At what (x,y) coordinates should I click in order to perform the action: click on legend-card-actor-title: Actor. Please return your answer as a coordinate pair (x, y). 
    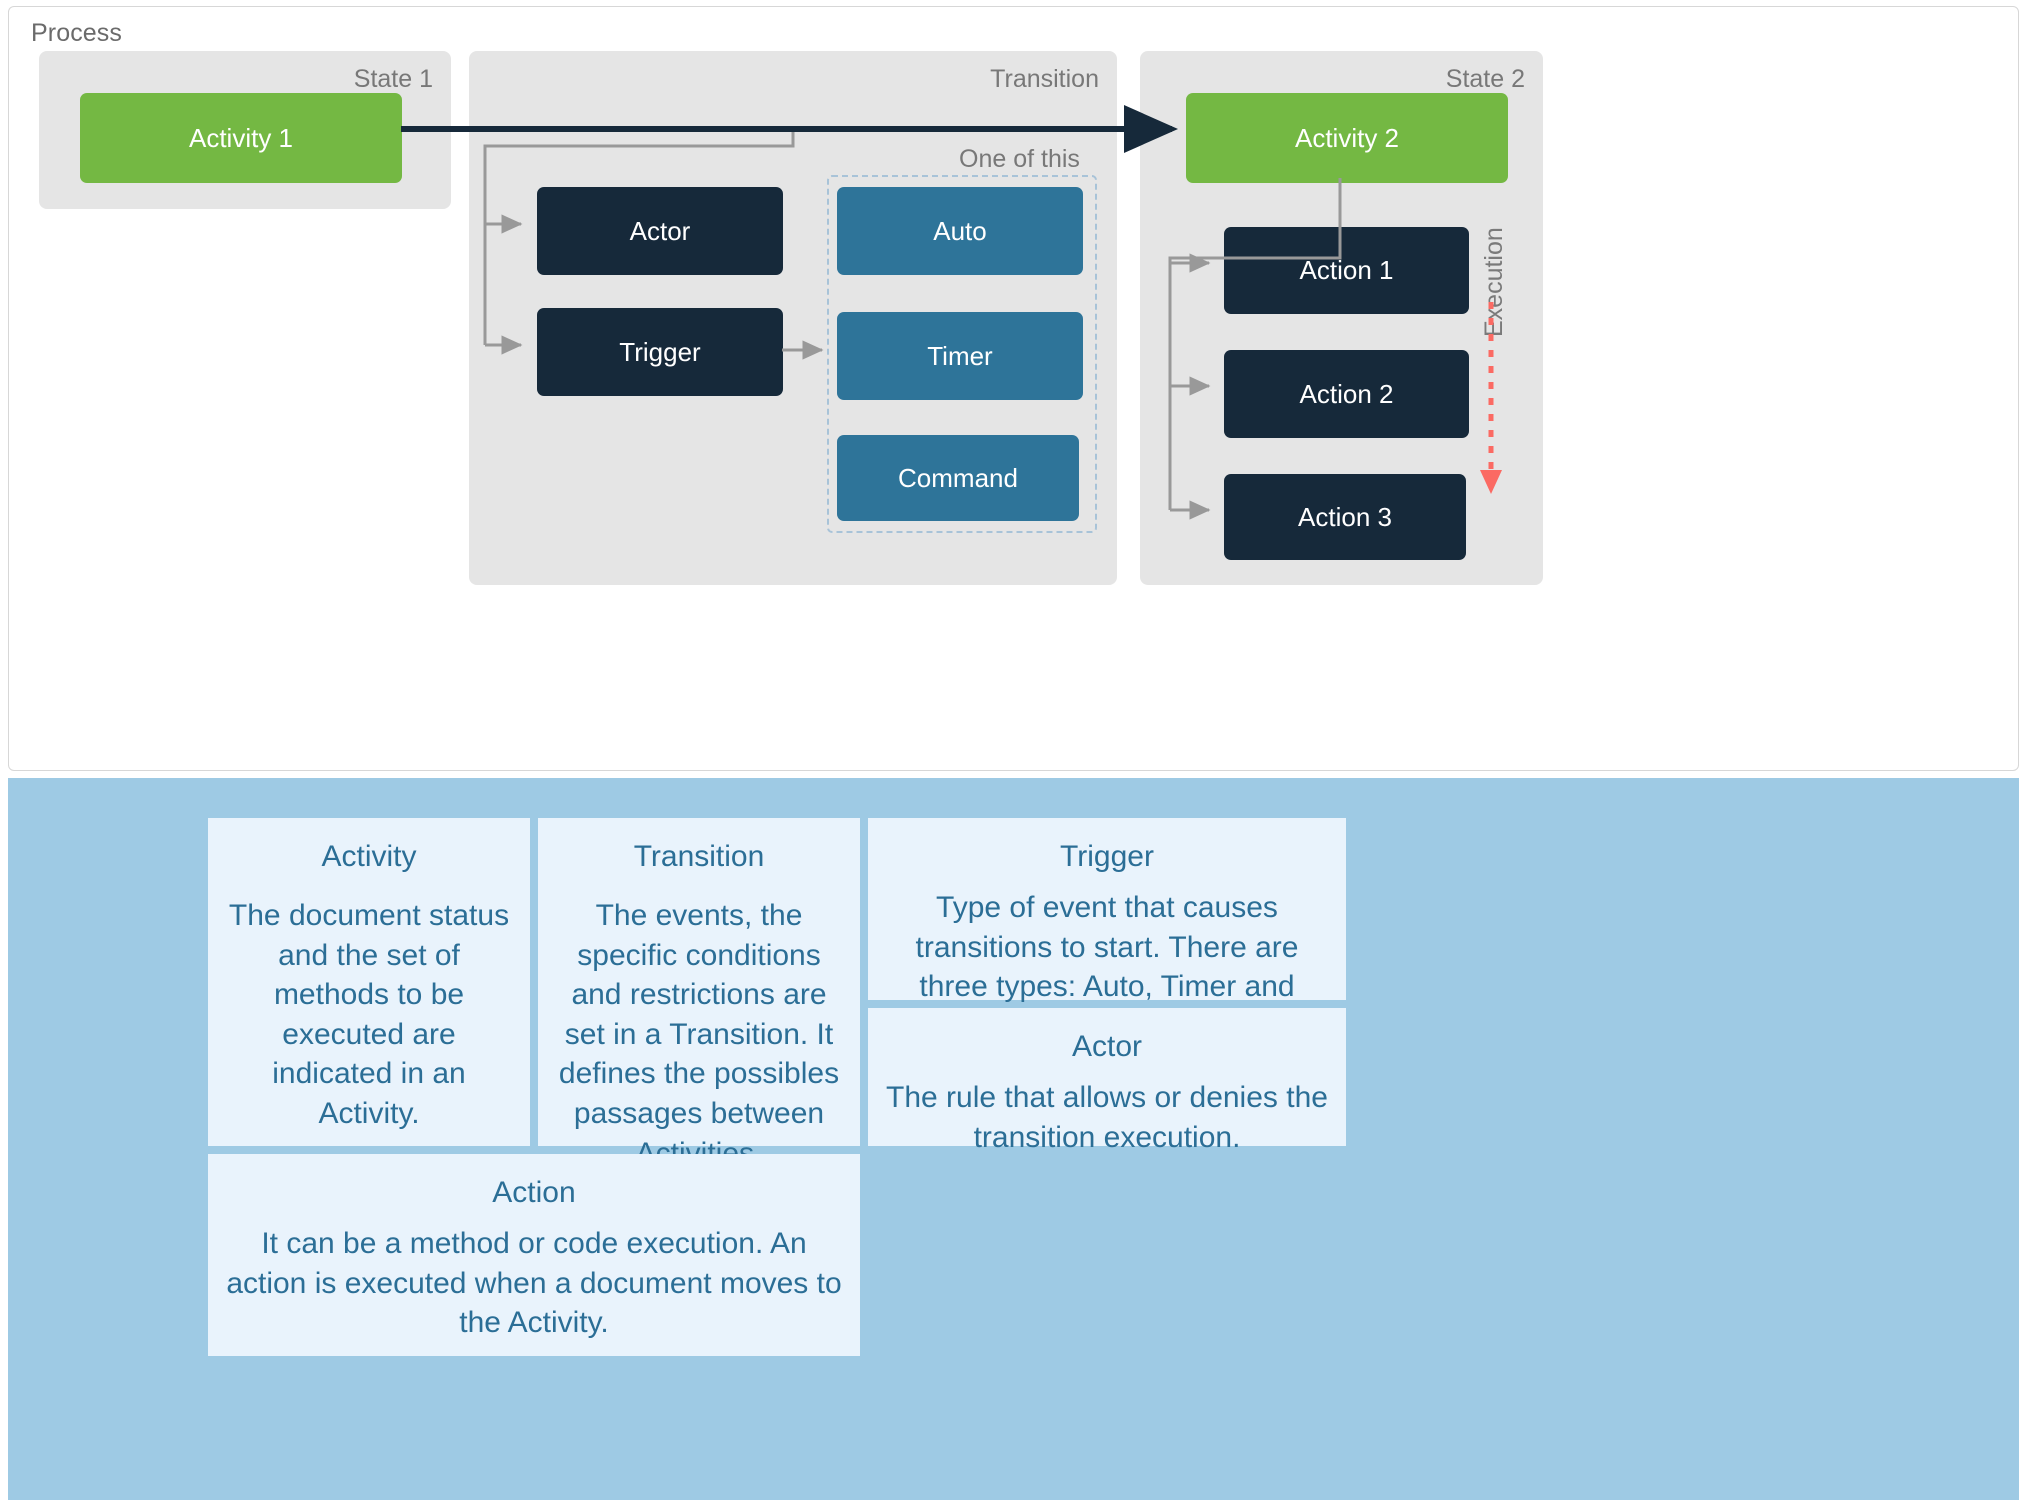
    Looking at the image, I should click on (1107, 1046).